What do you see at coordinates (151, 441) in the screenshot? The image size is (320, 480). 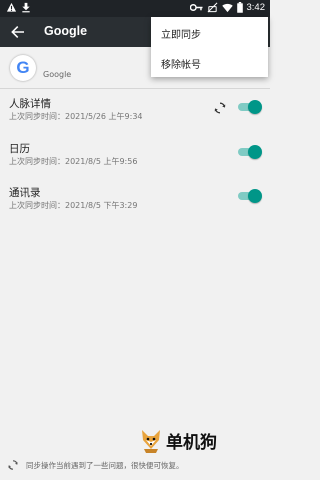 I see `dog-mascot-icon` at bounding box center [151, 441].